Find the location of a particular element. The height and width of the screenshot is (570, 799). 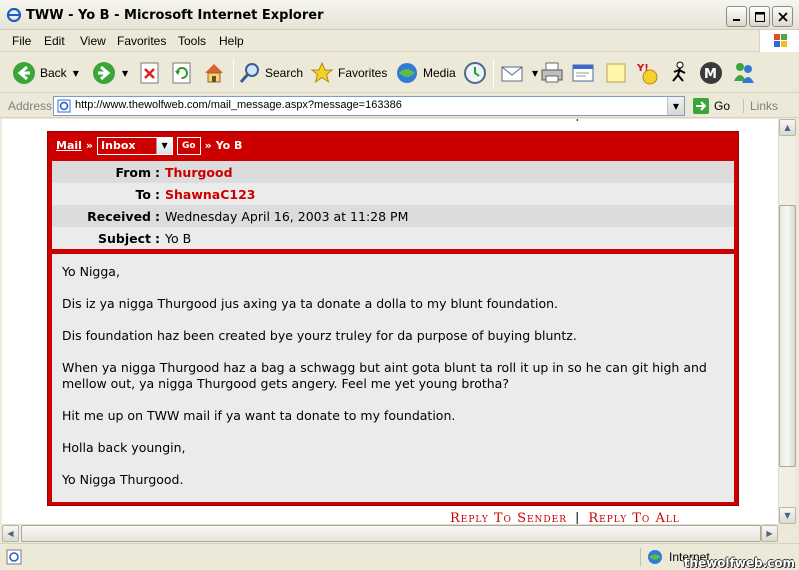

horizontal-scroll-thumb is located at coordinates (391, 533).